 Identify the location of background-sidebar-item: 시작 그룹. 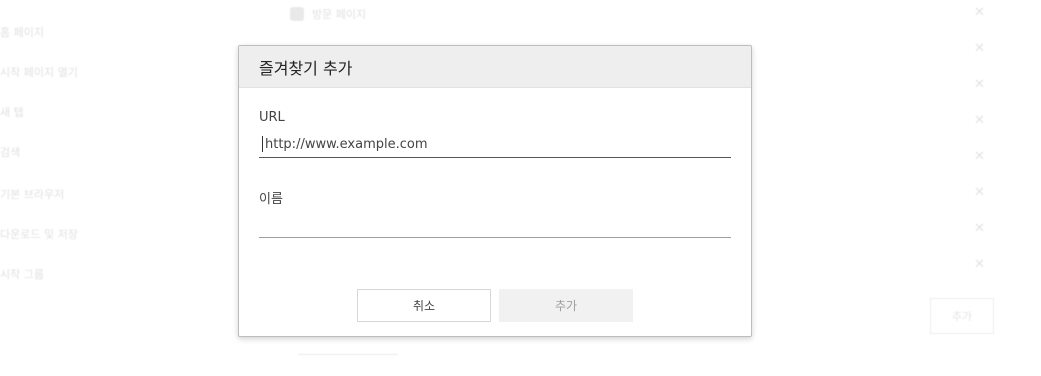
(22, 274).